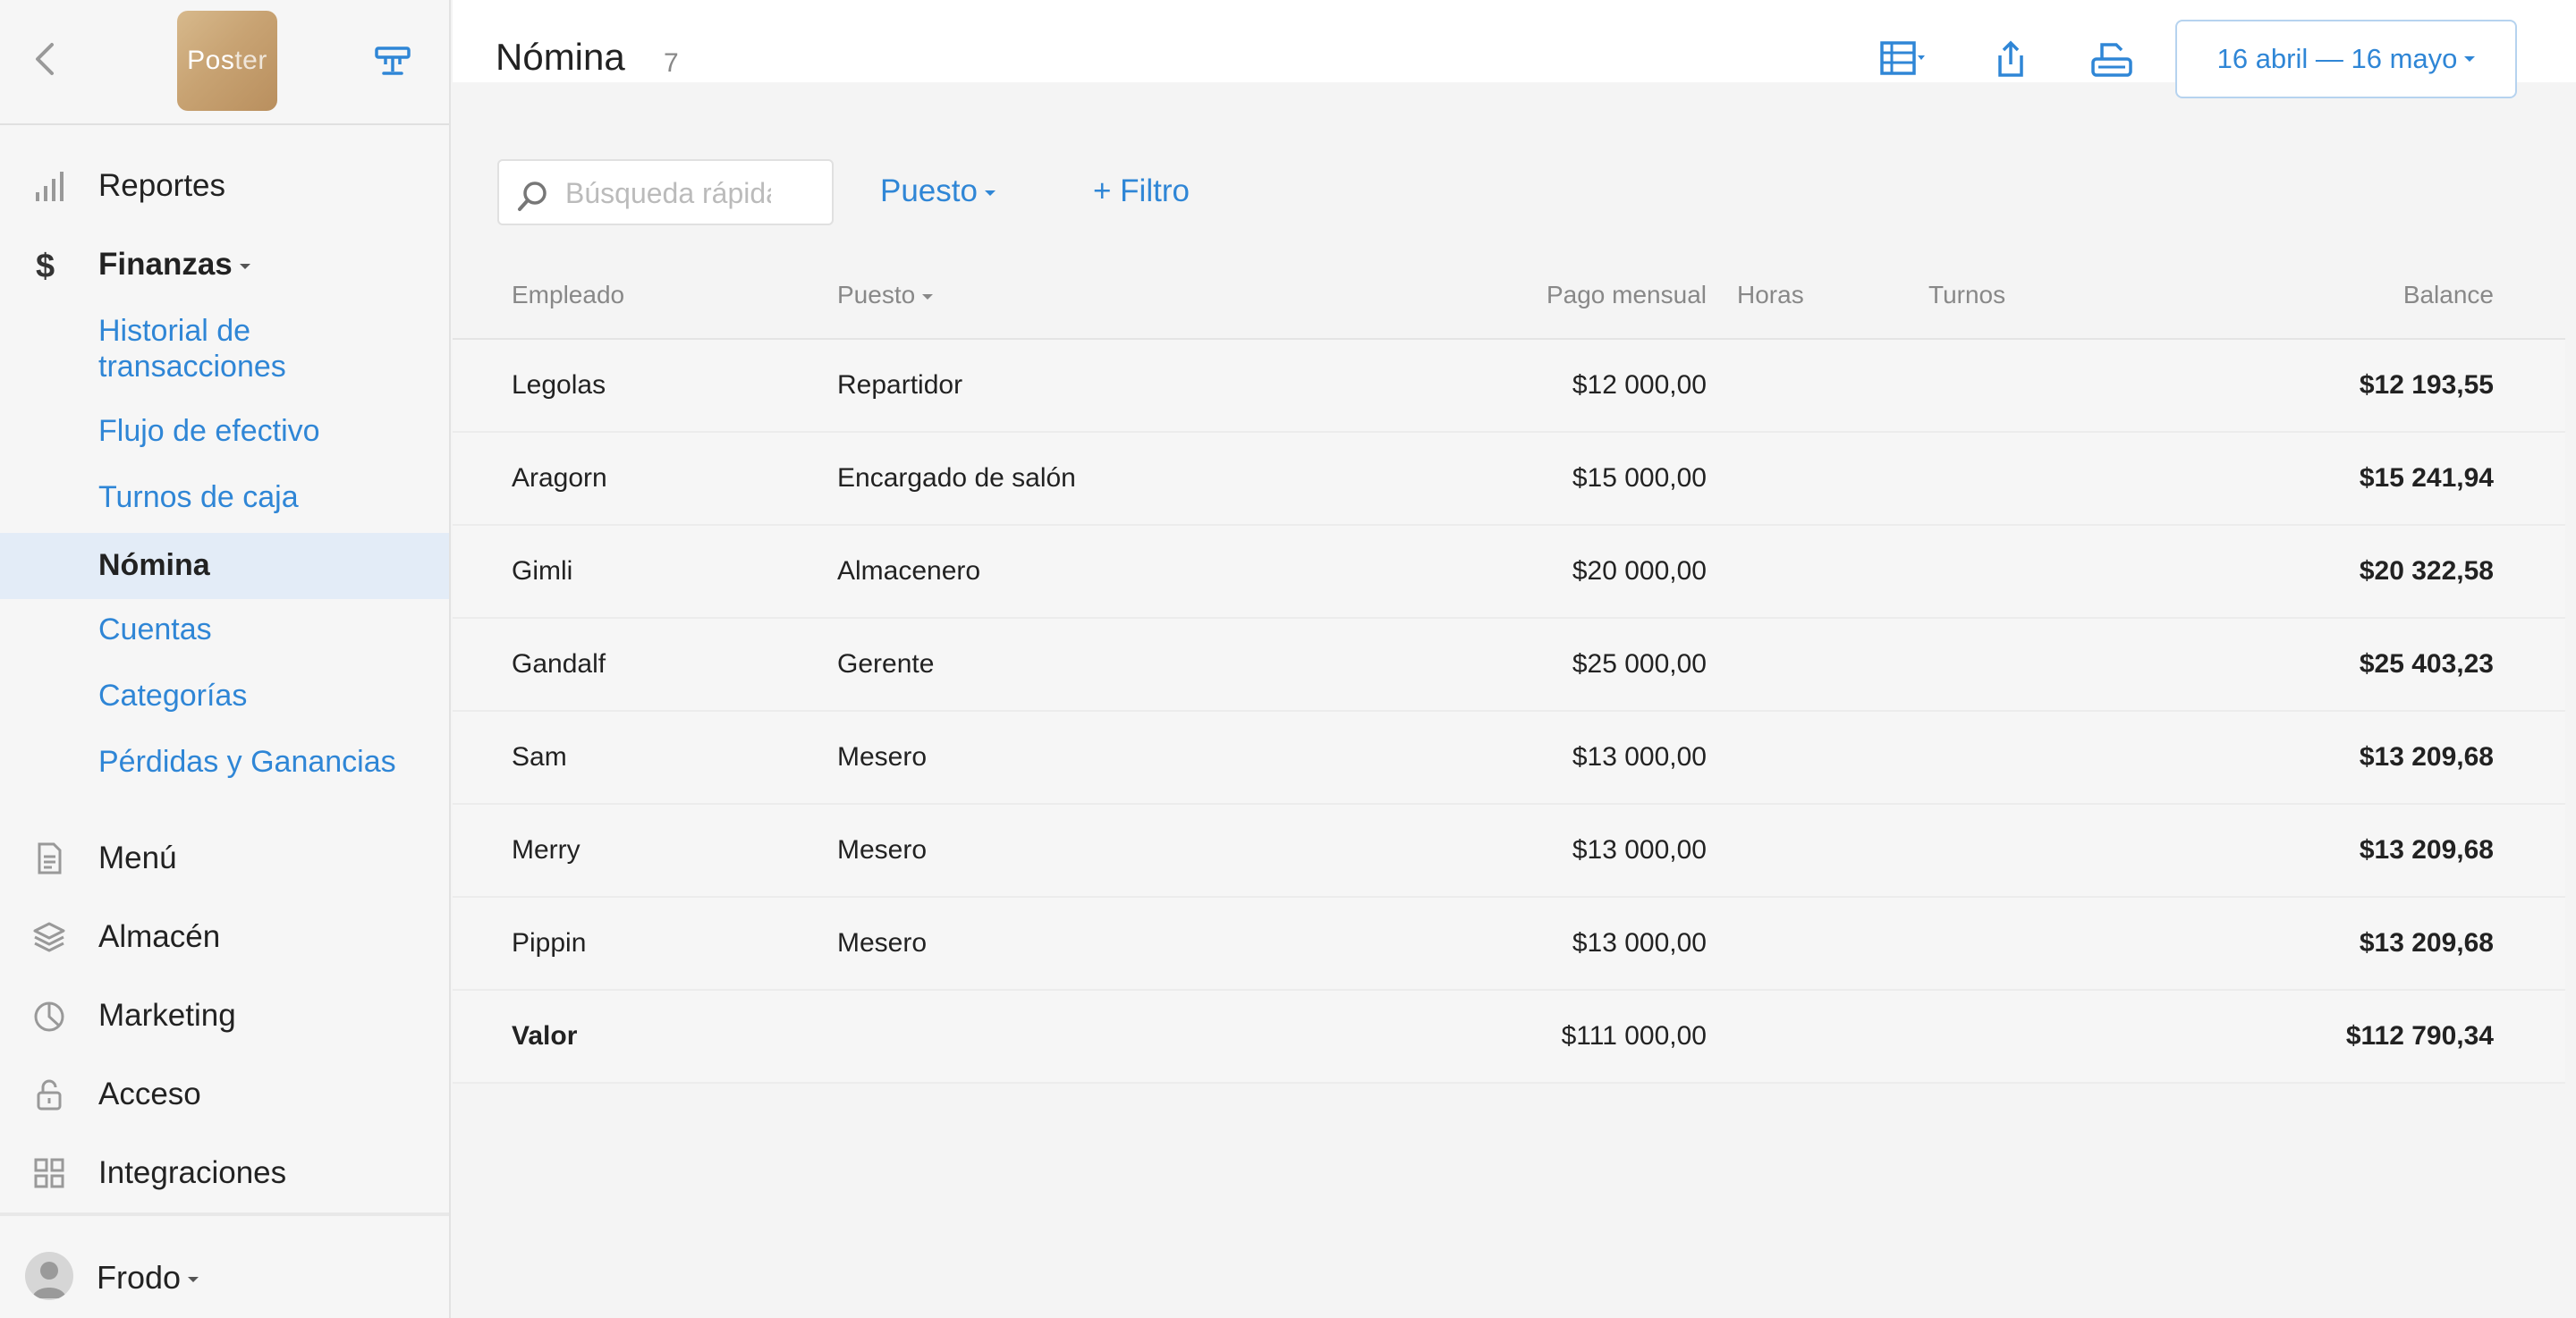 Image resolution: width=2576 pixels, height=1318 pixels. Describe the element at coordinates (50, 858) in the screenshot. I see `document-icon` at that location.